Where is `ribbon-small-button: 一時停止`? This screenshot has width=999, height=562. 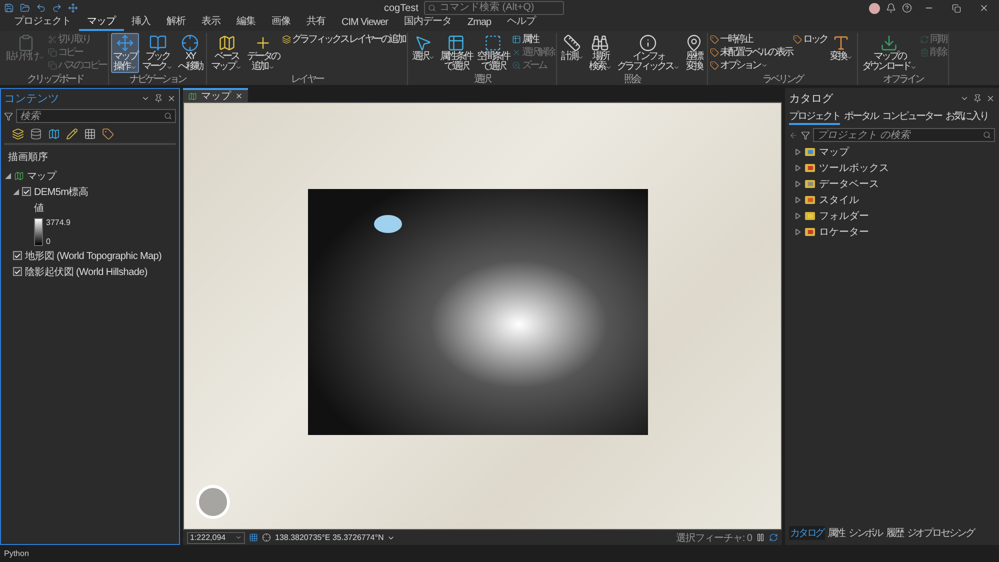
ribbon-small-button: 一時停止 is located at coordinates (751, 39).